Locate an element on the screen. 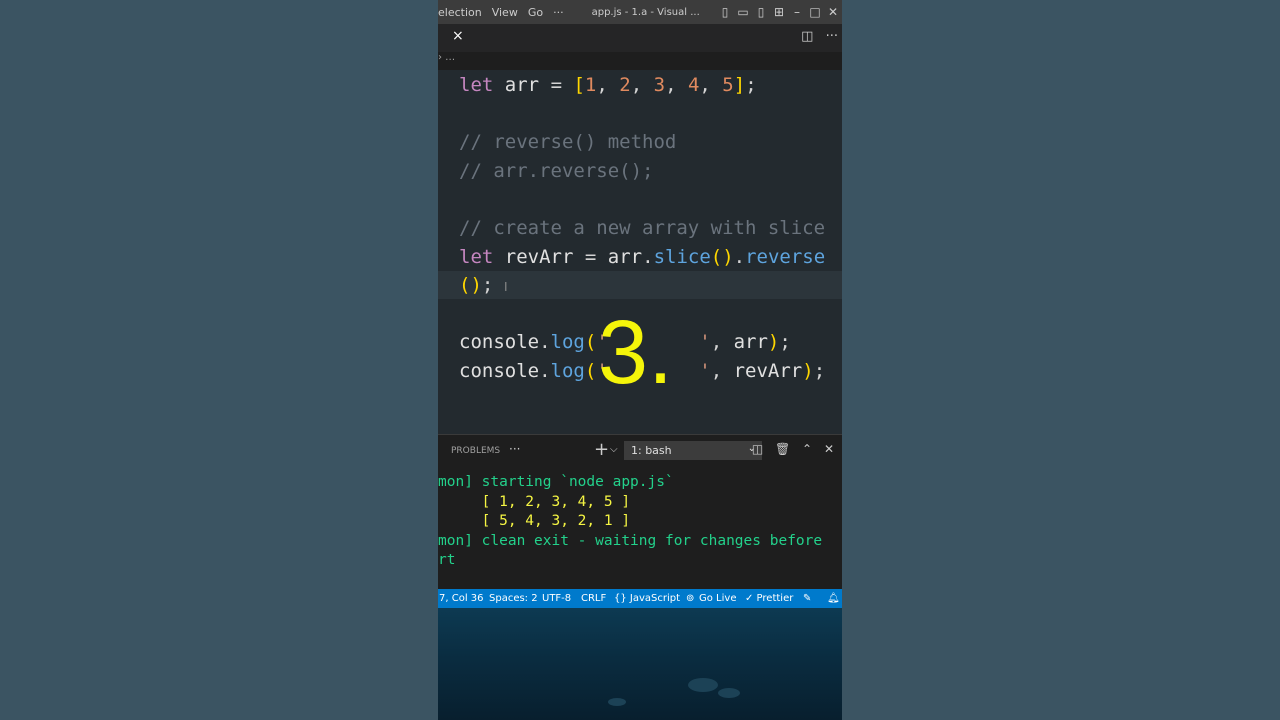  text-cursor-icon: I is located at coordinates (506, 287).